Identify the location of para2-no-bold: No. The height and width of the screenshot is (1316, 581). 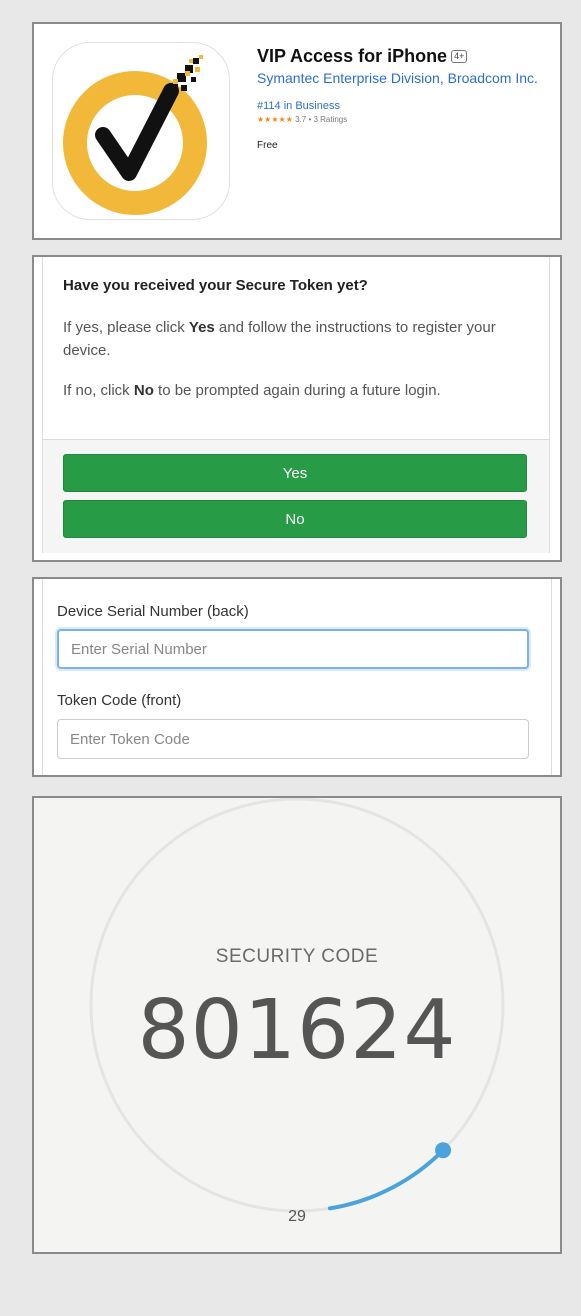
(143, 390).